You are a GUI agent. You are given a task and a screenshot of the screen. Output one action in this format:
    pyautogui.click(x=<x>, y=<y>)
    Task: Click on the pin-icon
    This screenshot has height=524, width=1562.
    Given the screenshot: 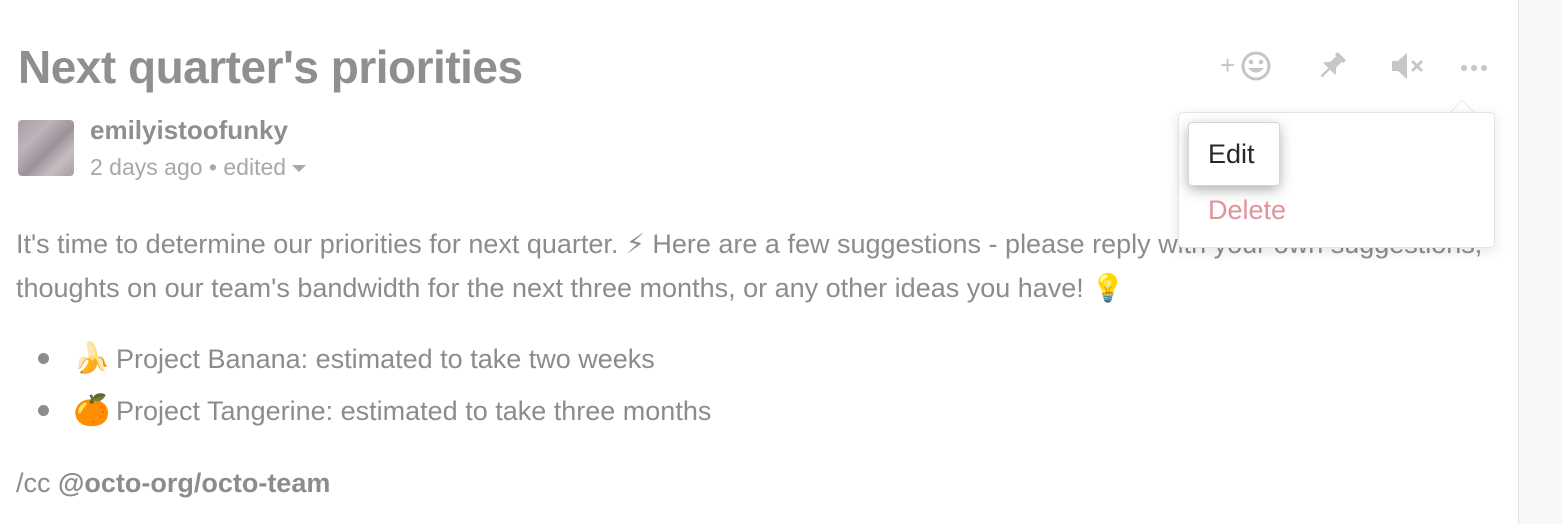 What is the action you would take?
    pyautogui.click(x=1333, y=65)
    